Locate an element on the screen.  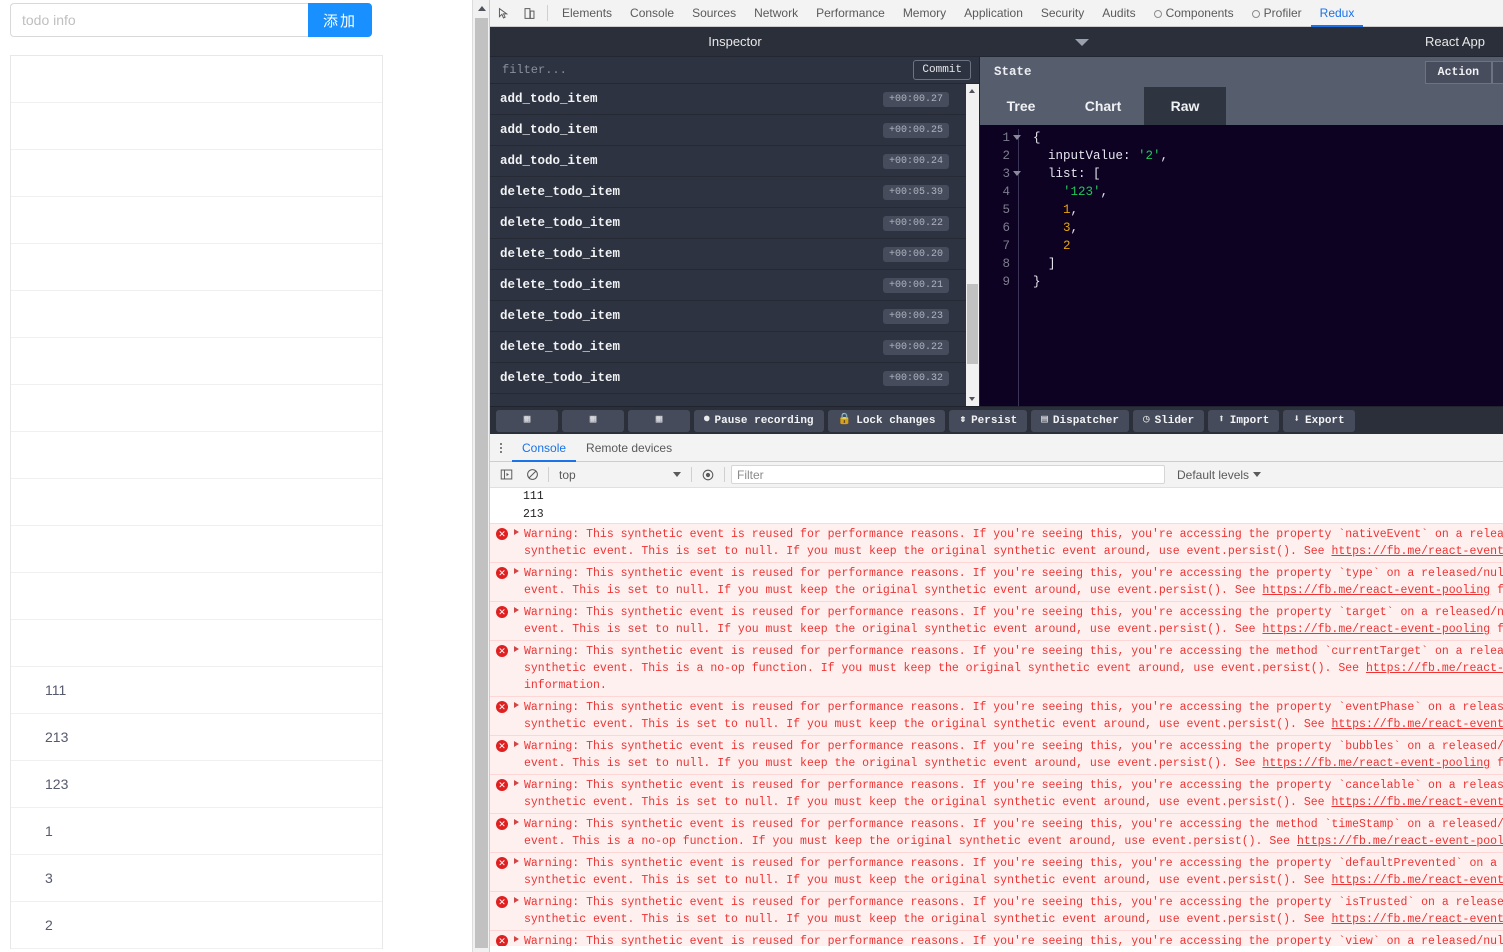
action-filter-input is located at coordinates (707, 70).